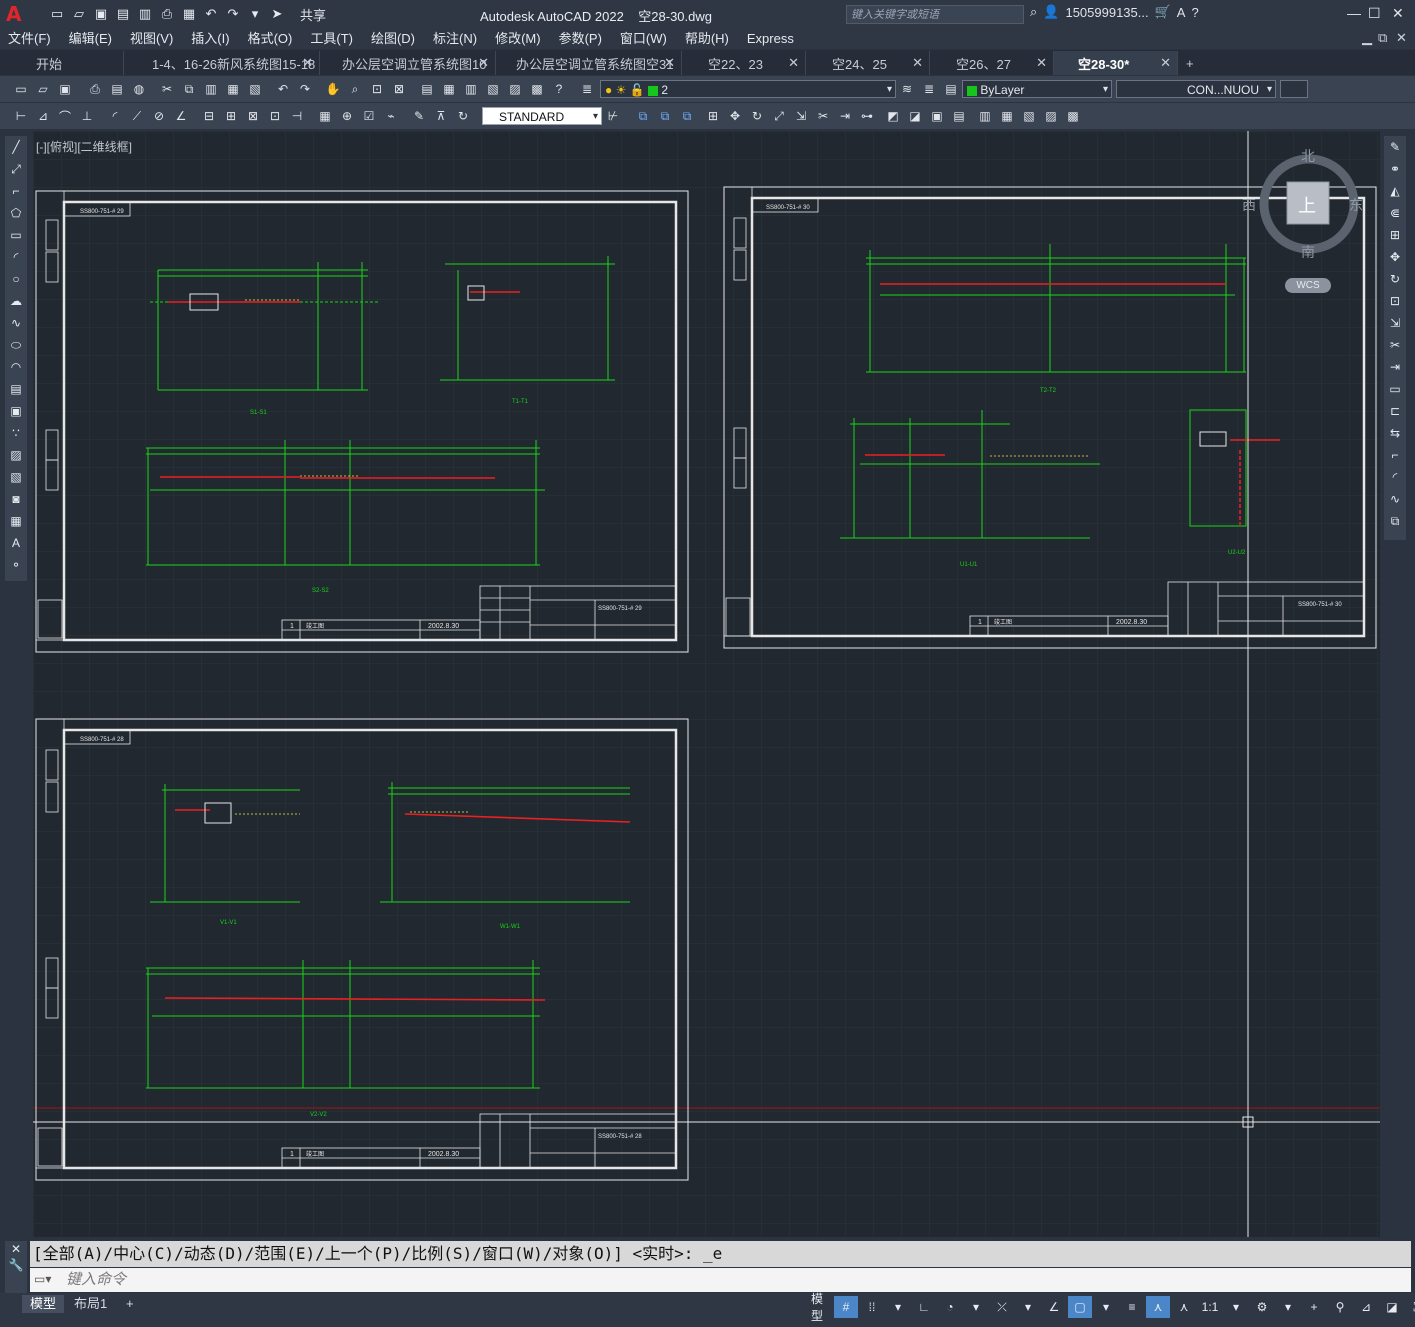 The image size is (1415, 1327). I want to click on zoom-window-icon: ⊡, so click(377, 89).